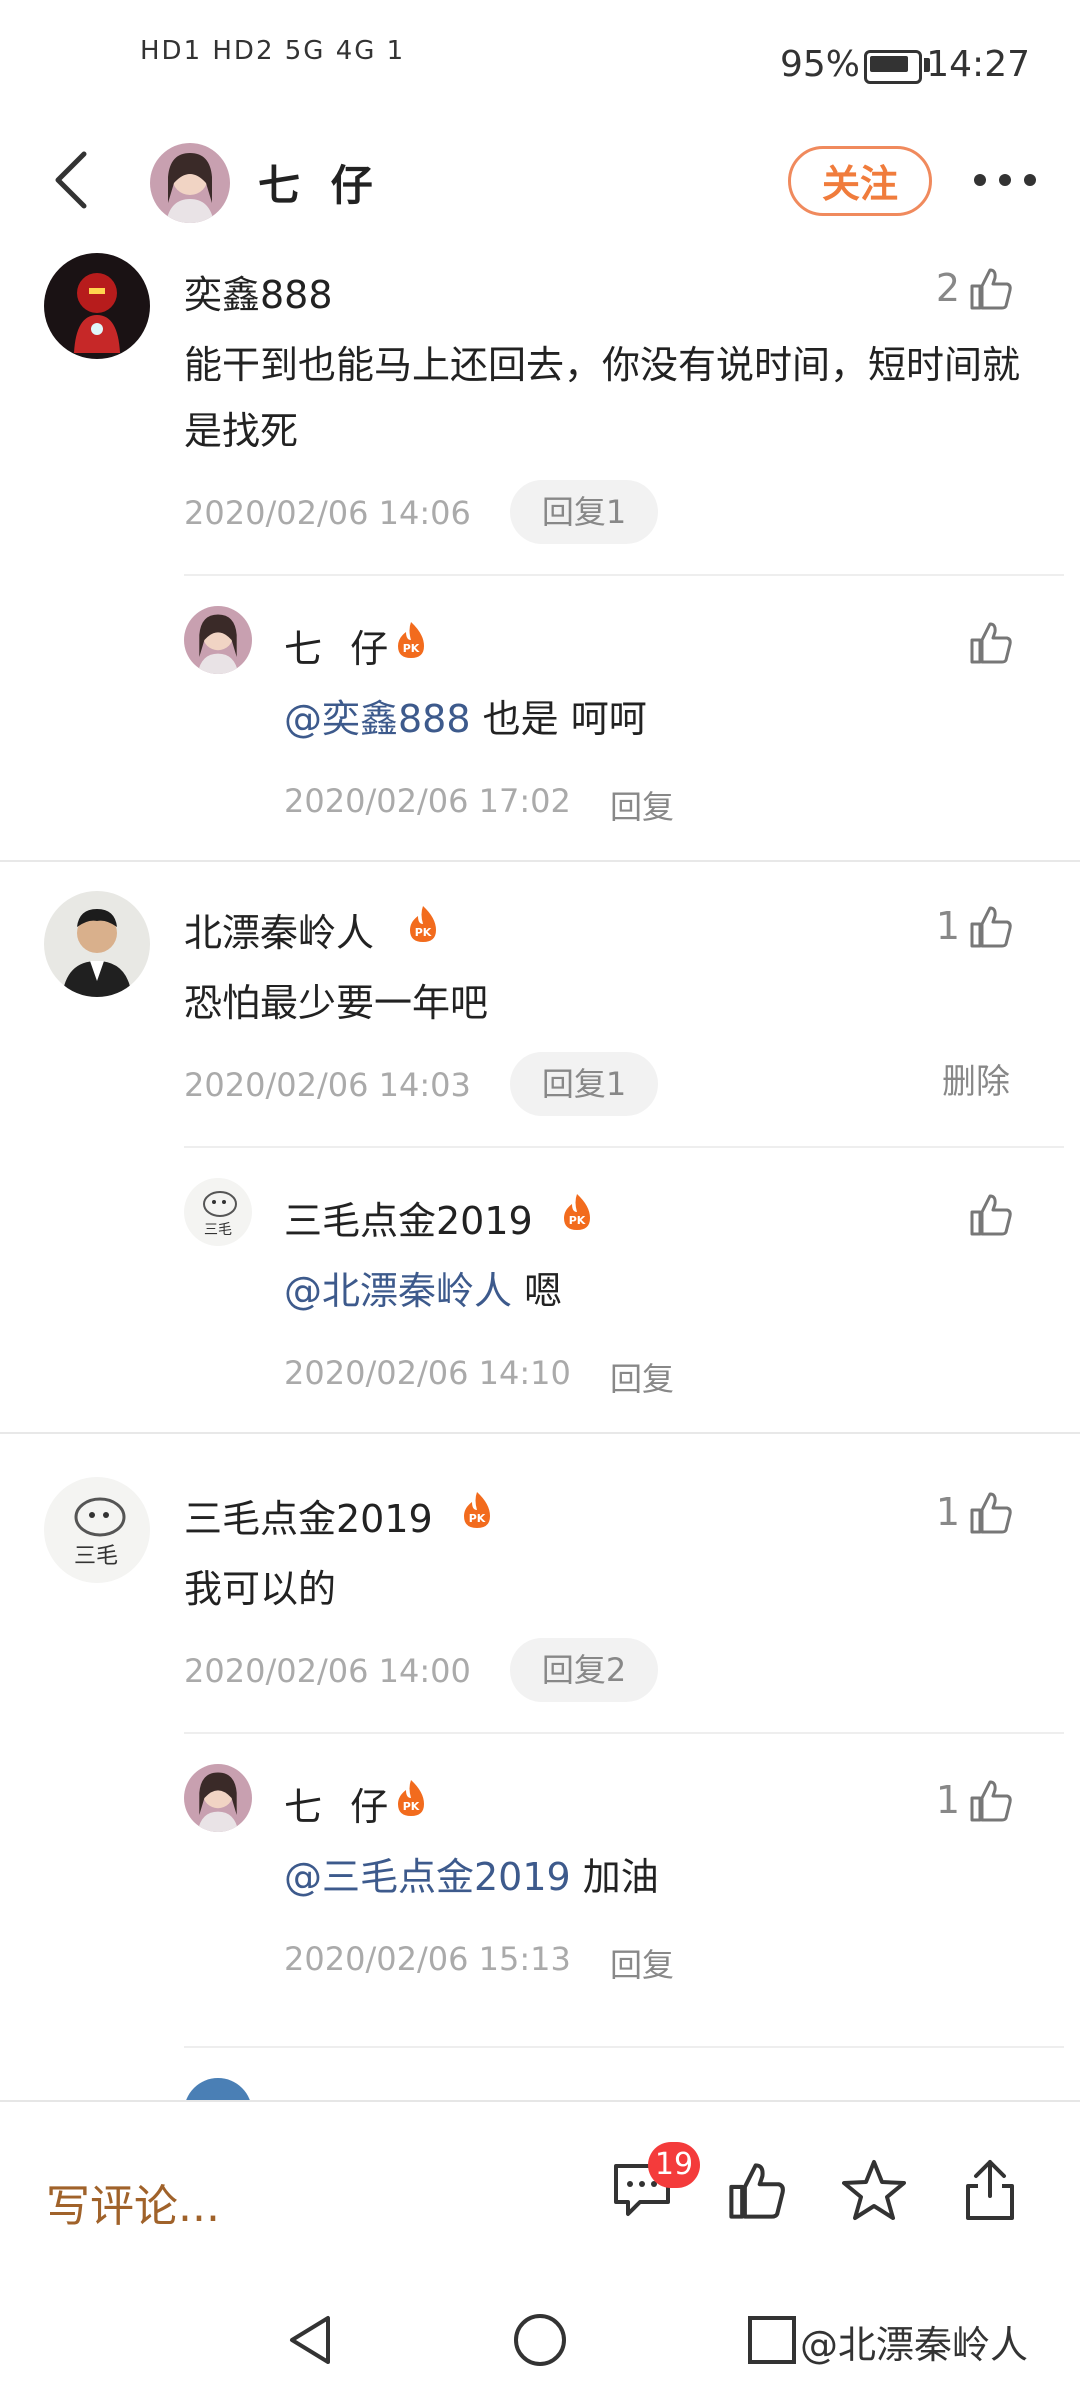 This screenshot has height=2400, width=1080. Describe the element at coordinates (327, 1085) in the screenshot. I see `comment-time: 2020/02/06 14:03` at that location.